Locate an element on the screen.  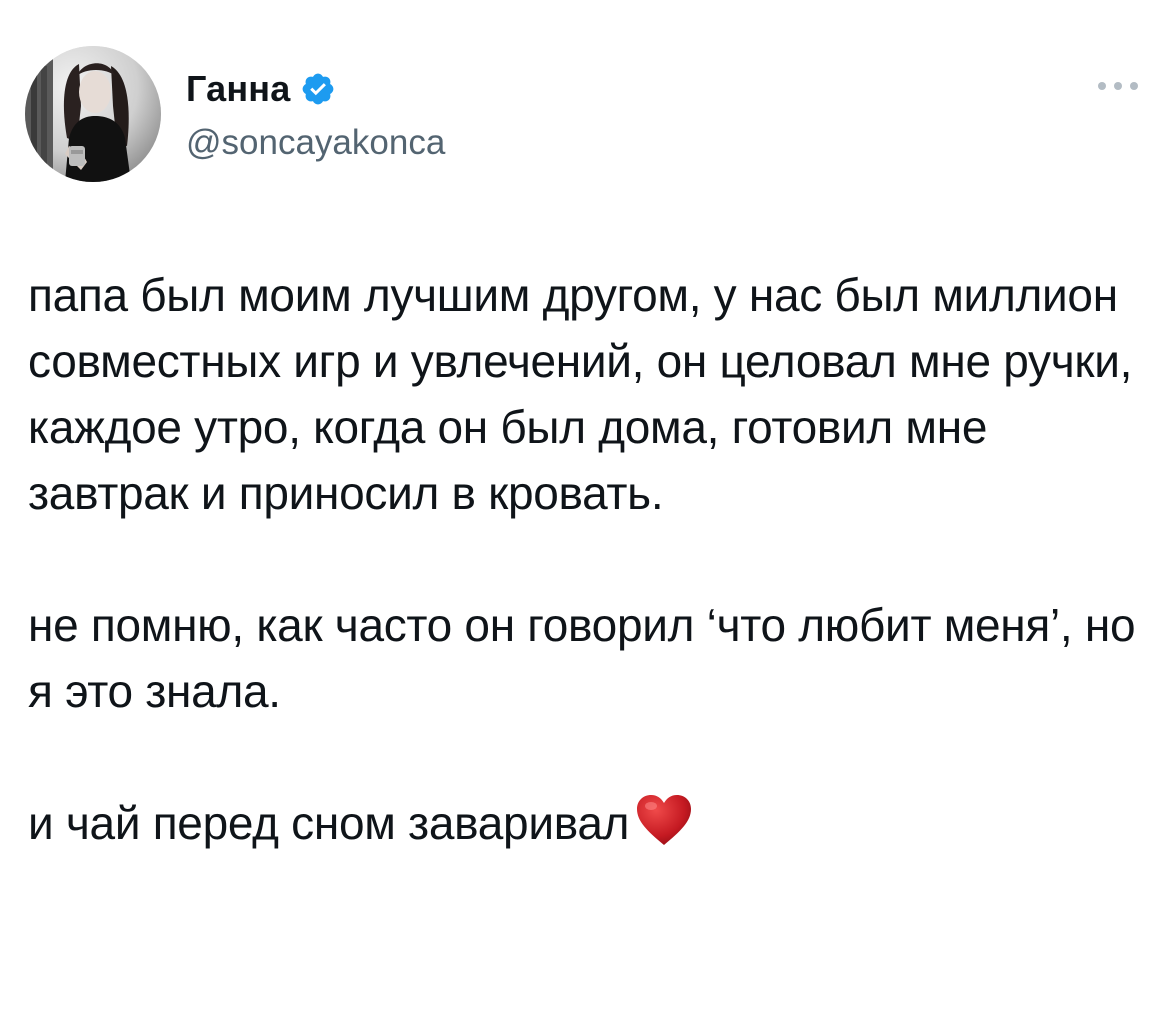
author-handle: @soncayakonca is located at coordinates (315, 143).